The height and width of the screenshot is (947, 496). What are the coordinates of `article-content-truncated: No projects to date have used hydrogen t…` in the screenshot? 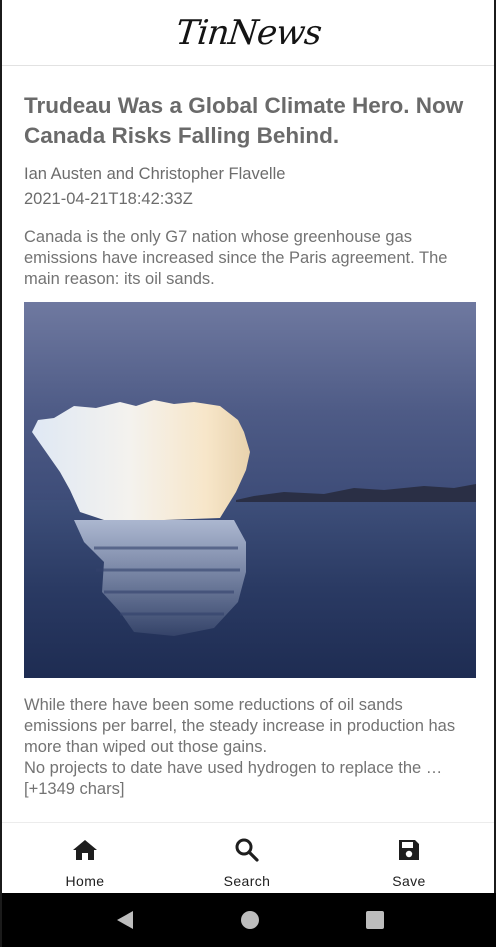 It's located at (233, 778).